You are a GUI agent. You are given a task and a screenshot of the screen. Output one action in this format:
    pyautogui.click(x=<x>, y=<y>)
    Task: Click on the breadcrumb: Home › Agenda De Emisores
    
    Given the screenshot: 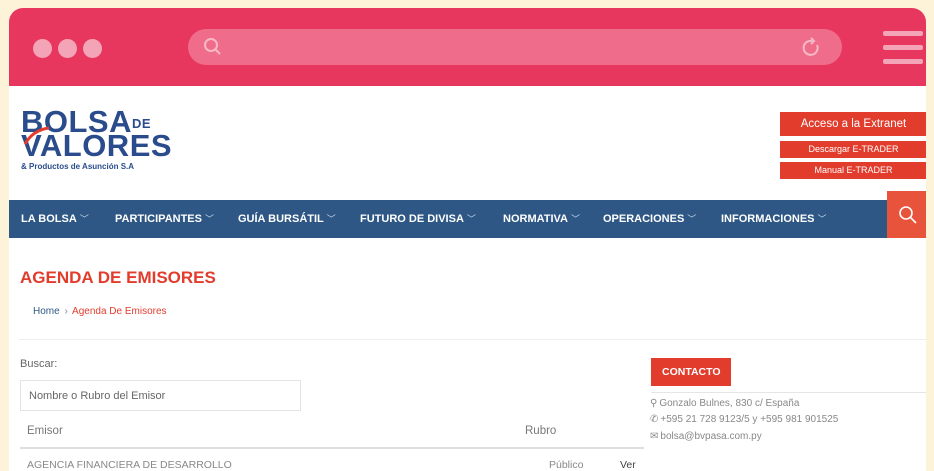 What is the action you would take?
    pyautogui.click(x=100, y=311)
    